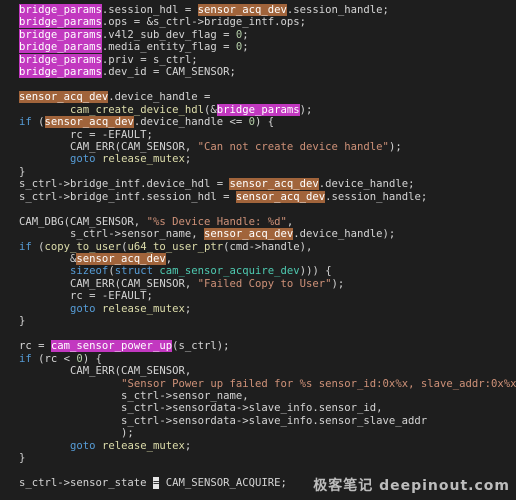 The width and height of the screenshot is (516, 500). I want to click on code-line: sensor_acq_dev.device_handle =, so click(114, 97).